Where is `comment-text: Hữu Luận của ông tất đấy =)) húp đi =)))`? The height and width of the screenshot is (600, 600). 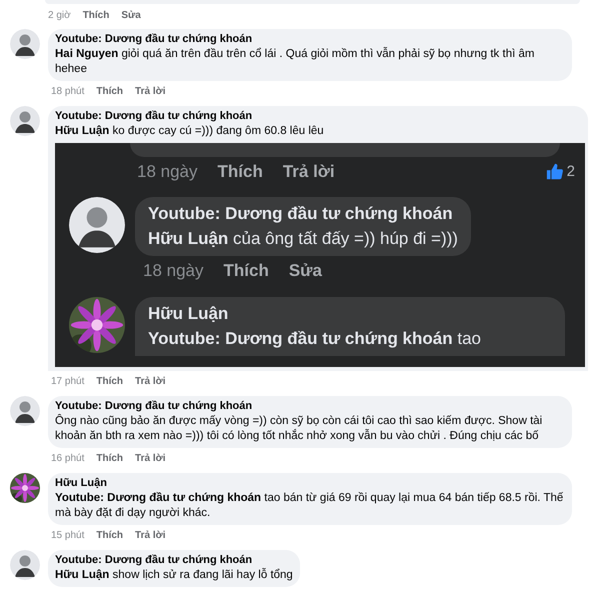
comment-text: Hữu Luận của ông tất đấy =)) húp đi =))) is located at coordinates (303, 239).